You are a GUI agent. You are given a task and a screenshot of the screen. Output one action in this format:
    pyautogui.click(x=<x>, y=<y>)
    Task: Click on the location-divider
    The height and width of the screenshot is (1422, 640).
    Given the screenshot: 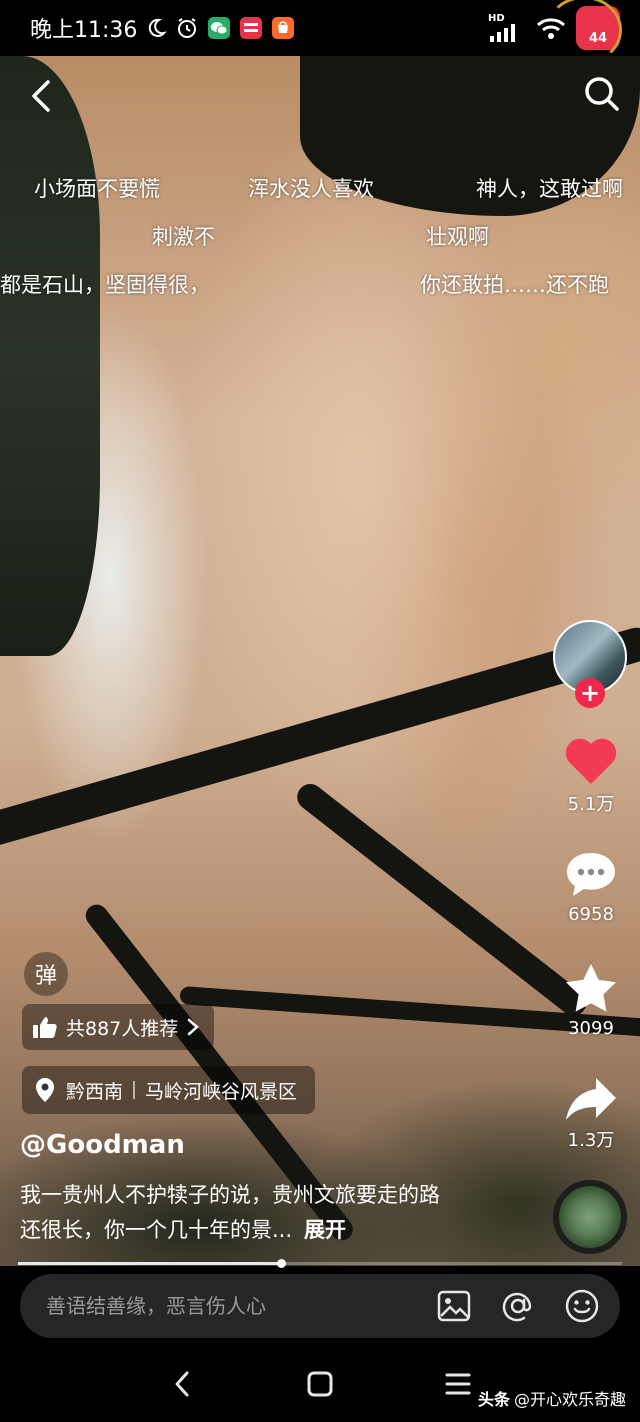 What is the action you would take?
    pyautogui.click(x=134, y=1090)
    